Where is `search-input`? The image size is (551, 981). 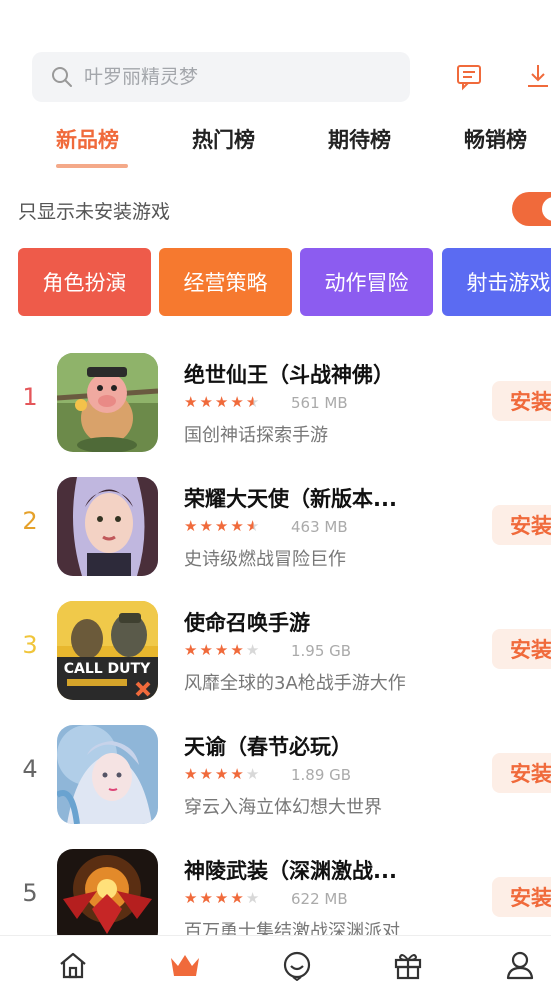 search-input is located at coordinates (234, 77).